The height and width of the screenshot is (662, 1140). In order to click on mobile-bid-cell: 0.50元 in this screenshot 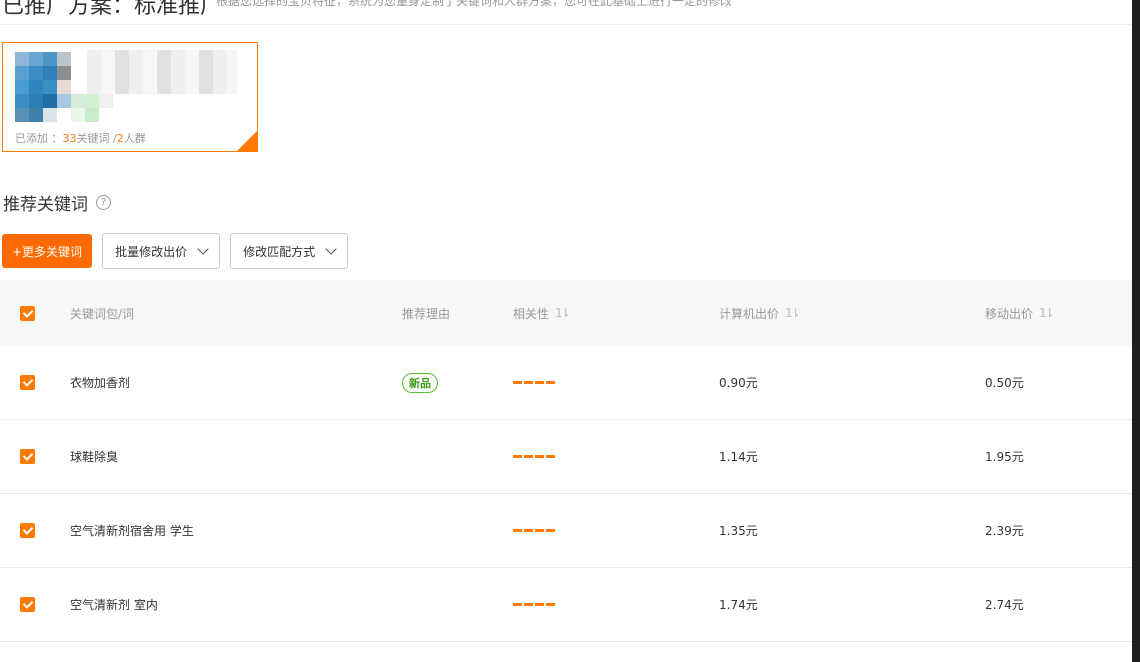, I will do `click(1004, 382)`.